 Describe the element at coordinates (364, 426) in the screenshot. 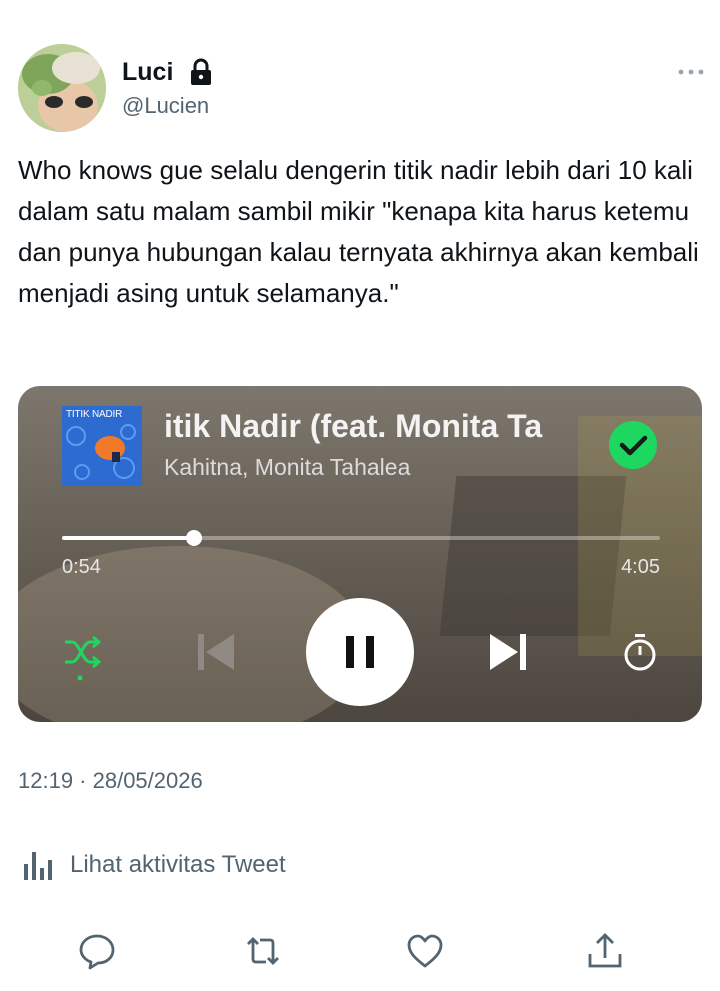

I see `song-title: itik Nadir (feat. Monita Ta` at that location.